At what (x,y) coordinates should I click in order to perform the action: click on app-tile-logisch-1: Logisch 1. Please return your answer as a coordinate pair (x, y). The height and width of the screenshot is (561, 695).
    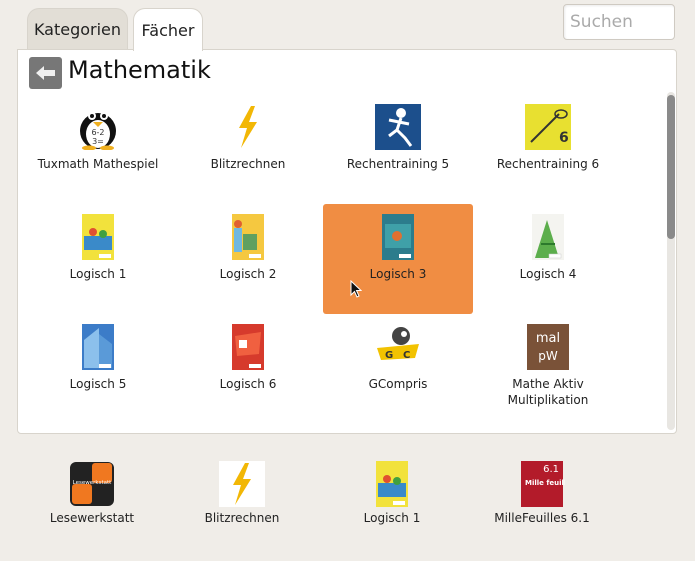
    Looking at the image, I should click on (98, 259).